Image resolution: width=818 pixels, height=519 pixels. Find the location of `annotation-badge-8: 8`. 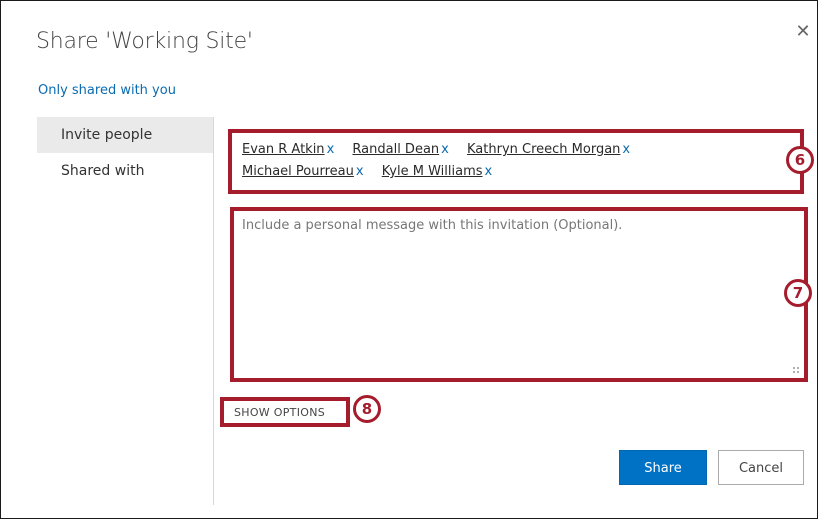

annotation-badge-8: 8 is located at coordinates (367, 409).